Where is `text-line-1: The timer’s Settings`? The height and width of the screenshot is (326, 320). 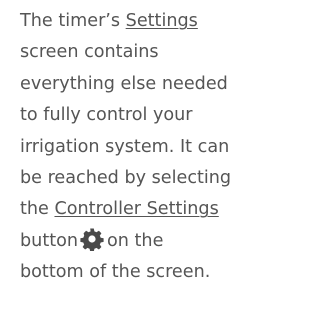
text-line-1: The timer’s Settings is located at coordinates (143, 21).